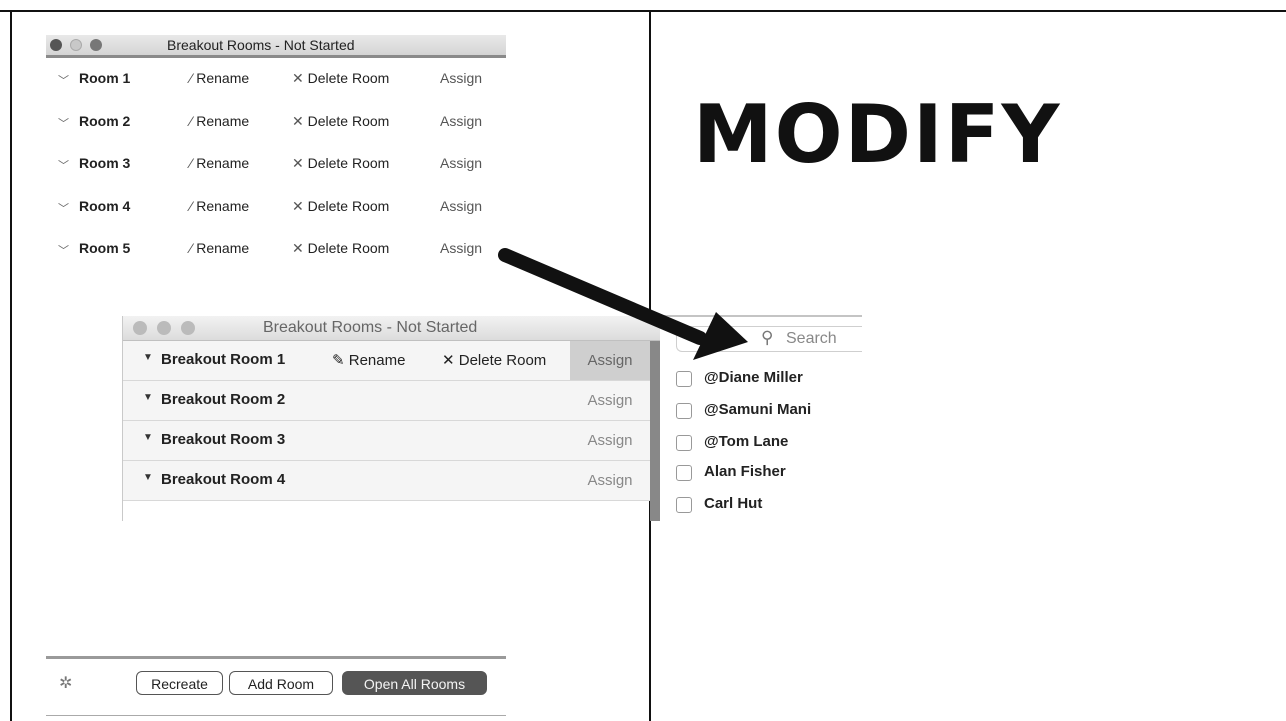 Image resolution: width=1286 pixels, height=721 pixels. What do you see at coordinates (386, 441) in the screenshot?
I see `breakout-room-row: ▼ Breakout Room 3 Assign` at bounding box center [386, 441].